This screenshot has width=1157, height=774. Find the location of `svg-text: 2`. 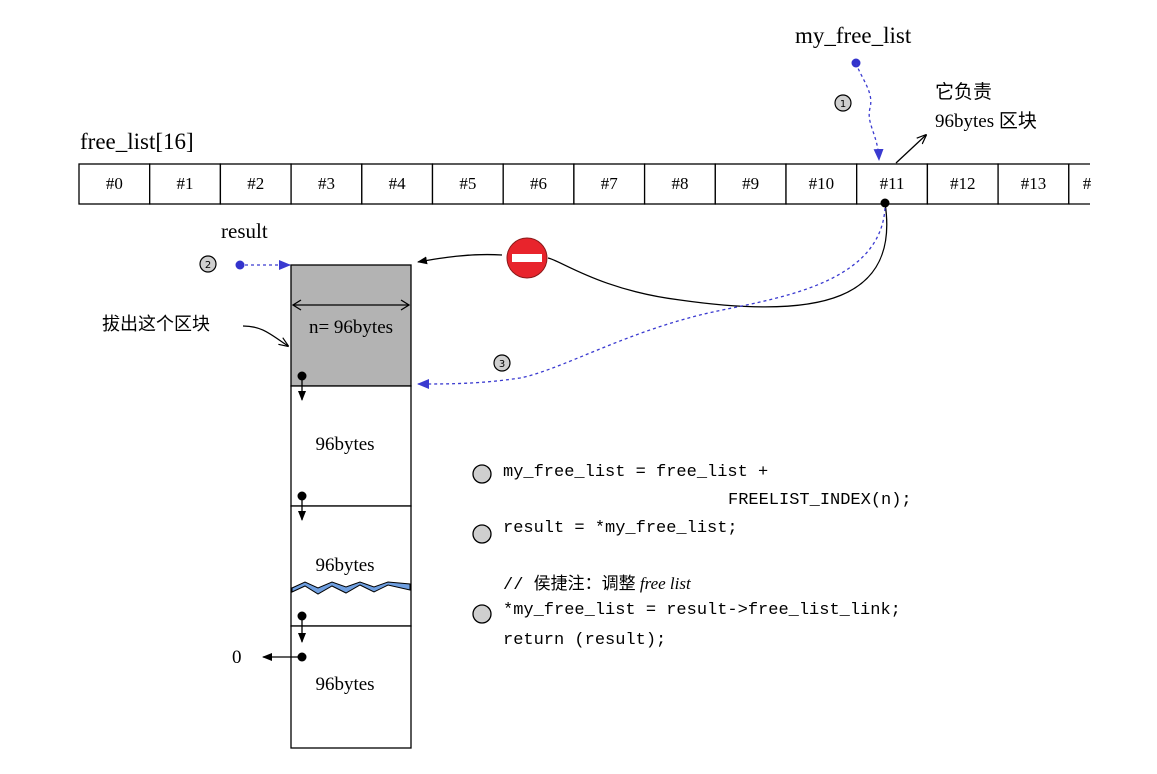

svg-text: 2 is located at coordinates (208, 265).